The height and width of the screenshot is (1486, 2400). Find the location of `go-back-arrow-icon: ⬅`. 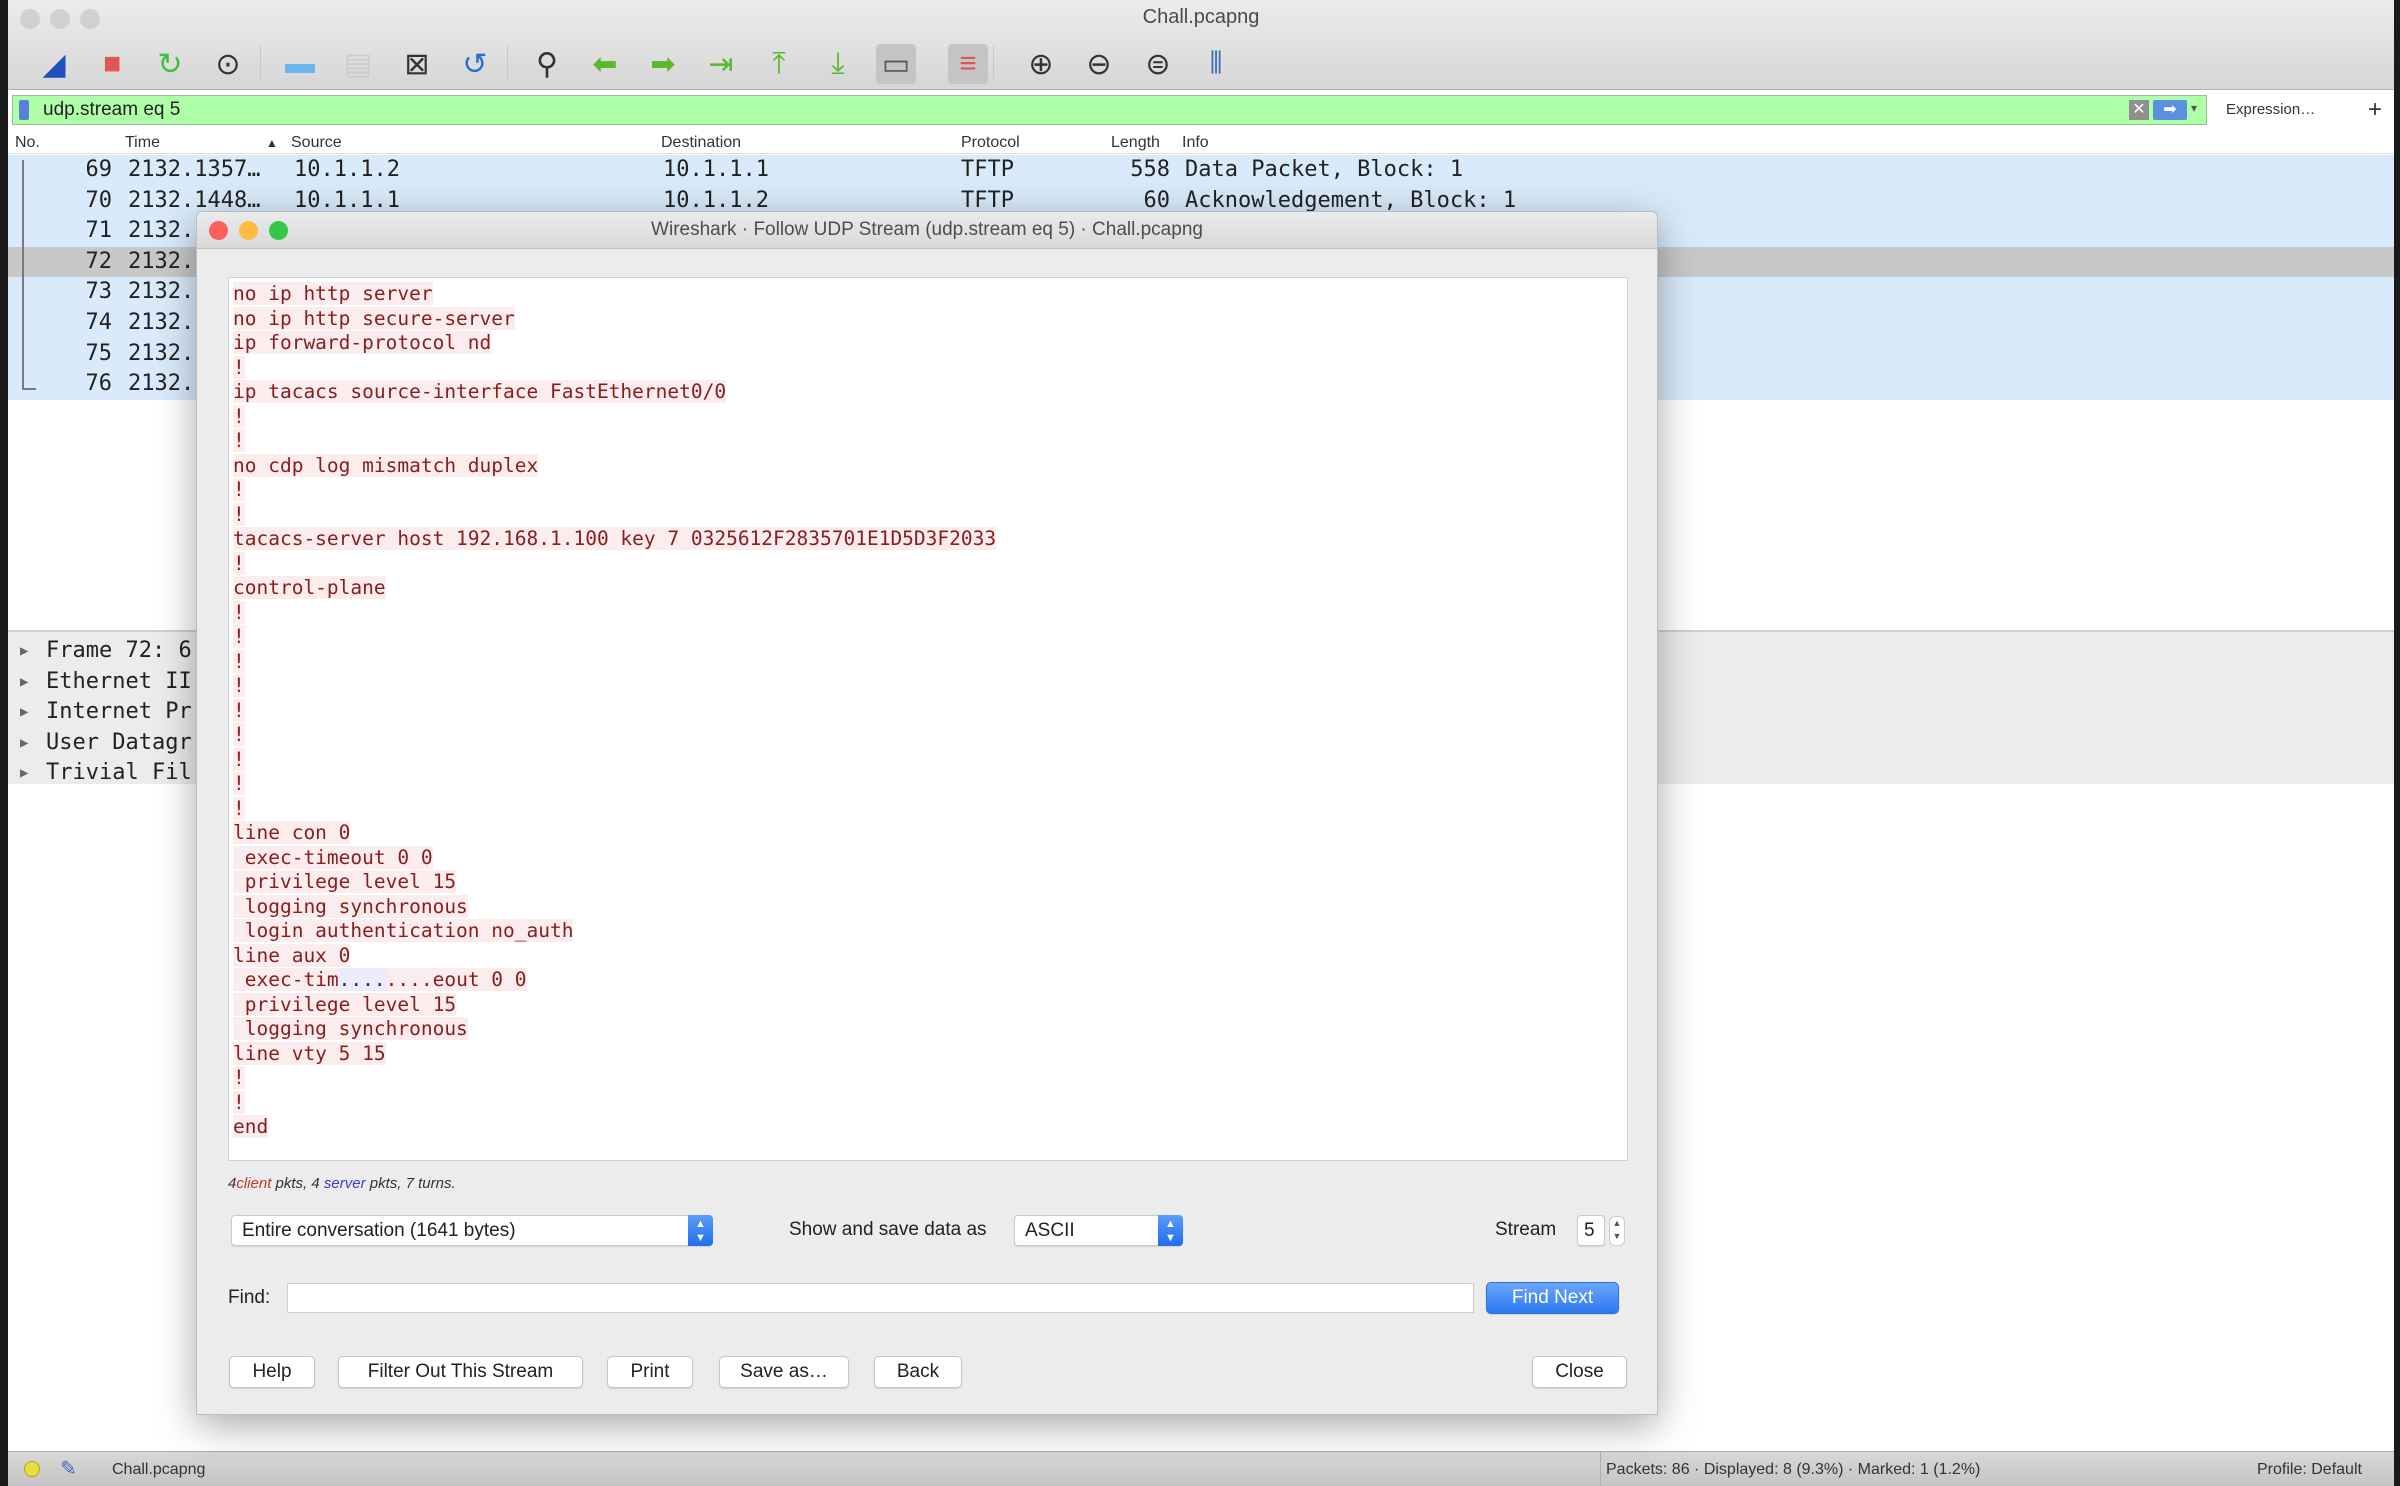

go-back-arrow-icon: ⬅ is located at coordinates (605, 64).